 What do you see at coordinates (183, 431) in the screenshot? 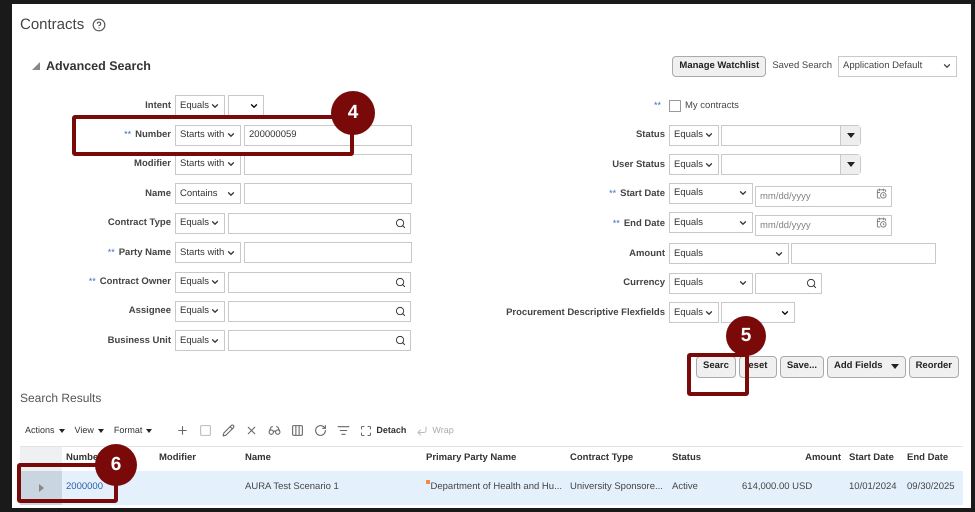
I see `add-icon` at bounding box center [183, 431].